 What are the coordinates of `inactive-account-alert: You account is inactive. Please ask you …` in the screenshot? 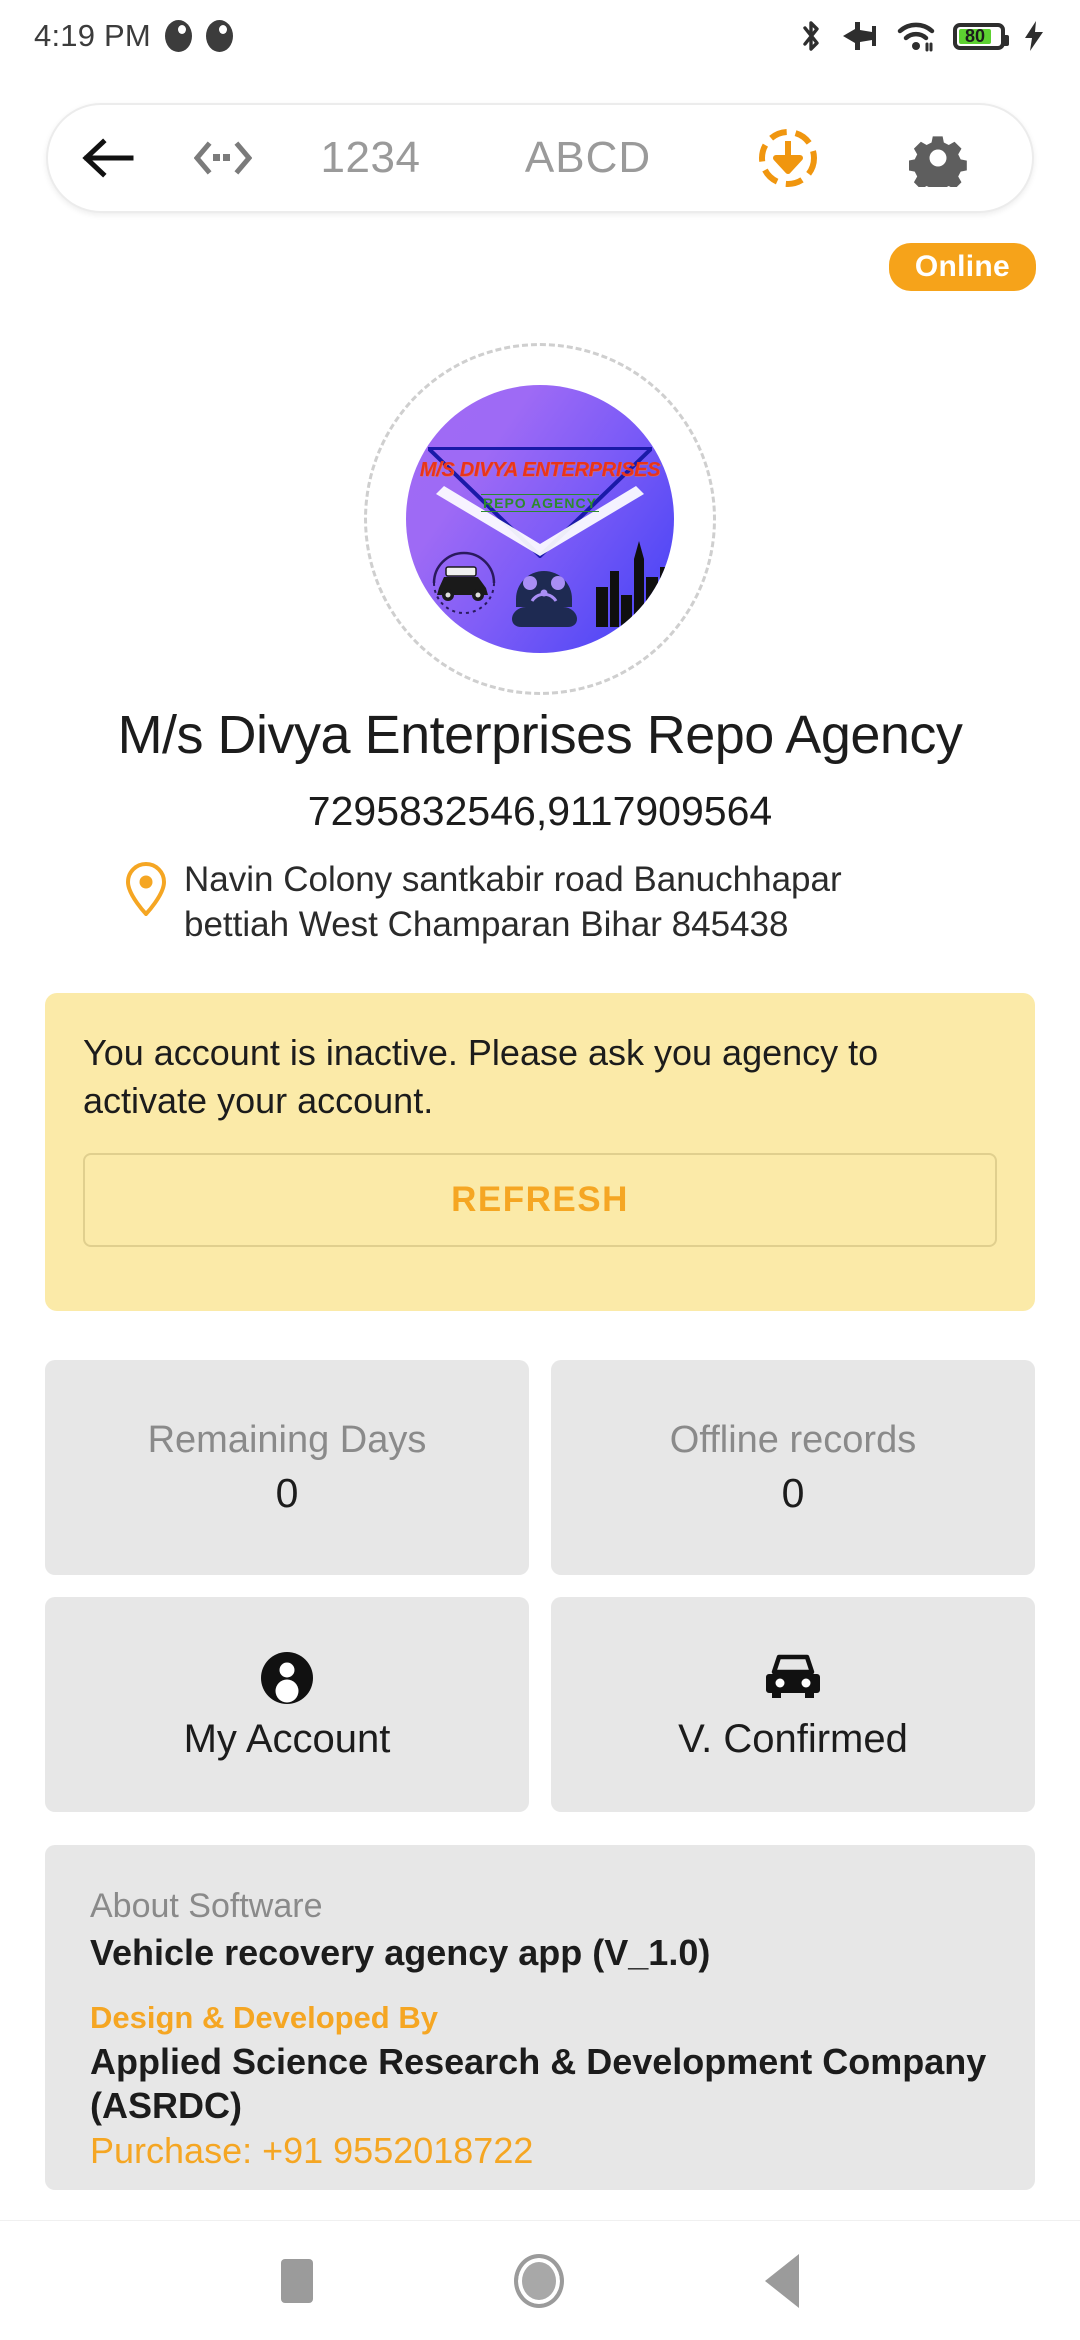 It's located at (540, 1152).